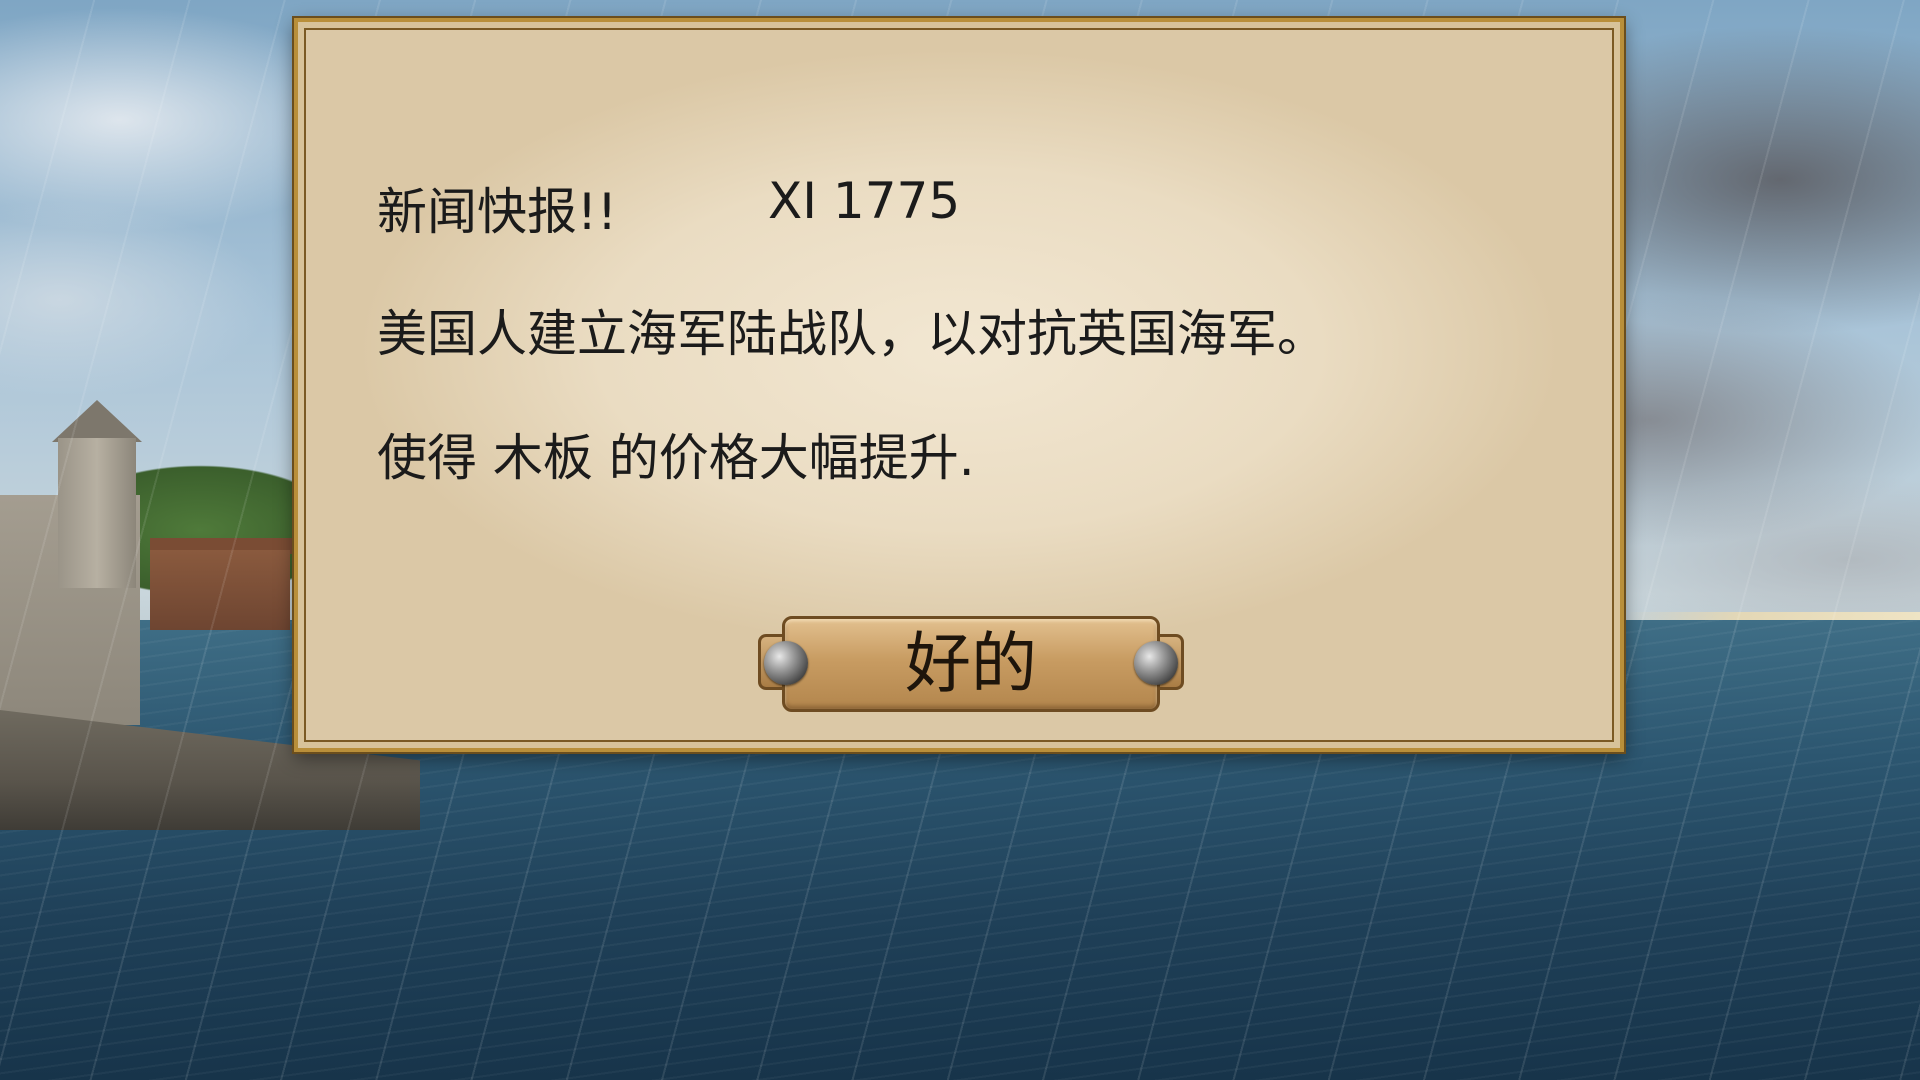  What do you see at coordinates (97, 513) in the screenshot?
I see `stone-tower` at bounding box center [97, 513].